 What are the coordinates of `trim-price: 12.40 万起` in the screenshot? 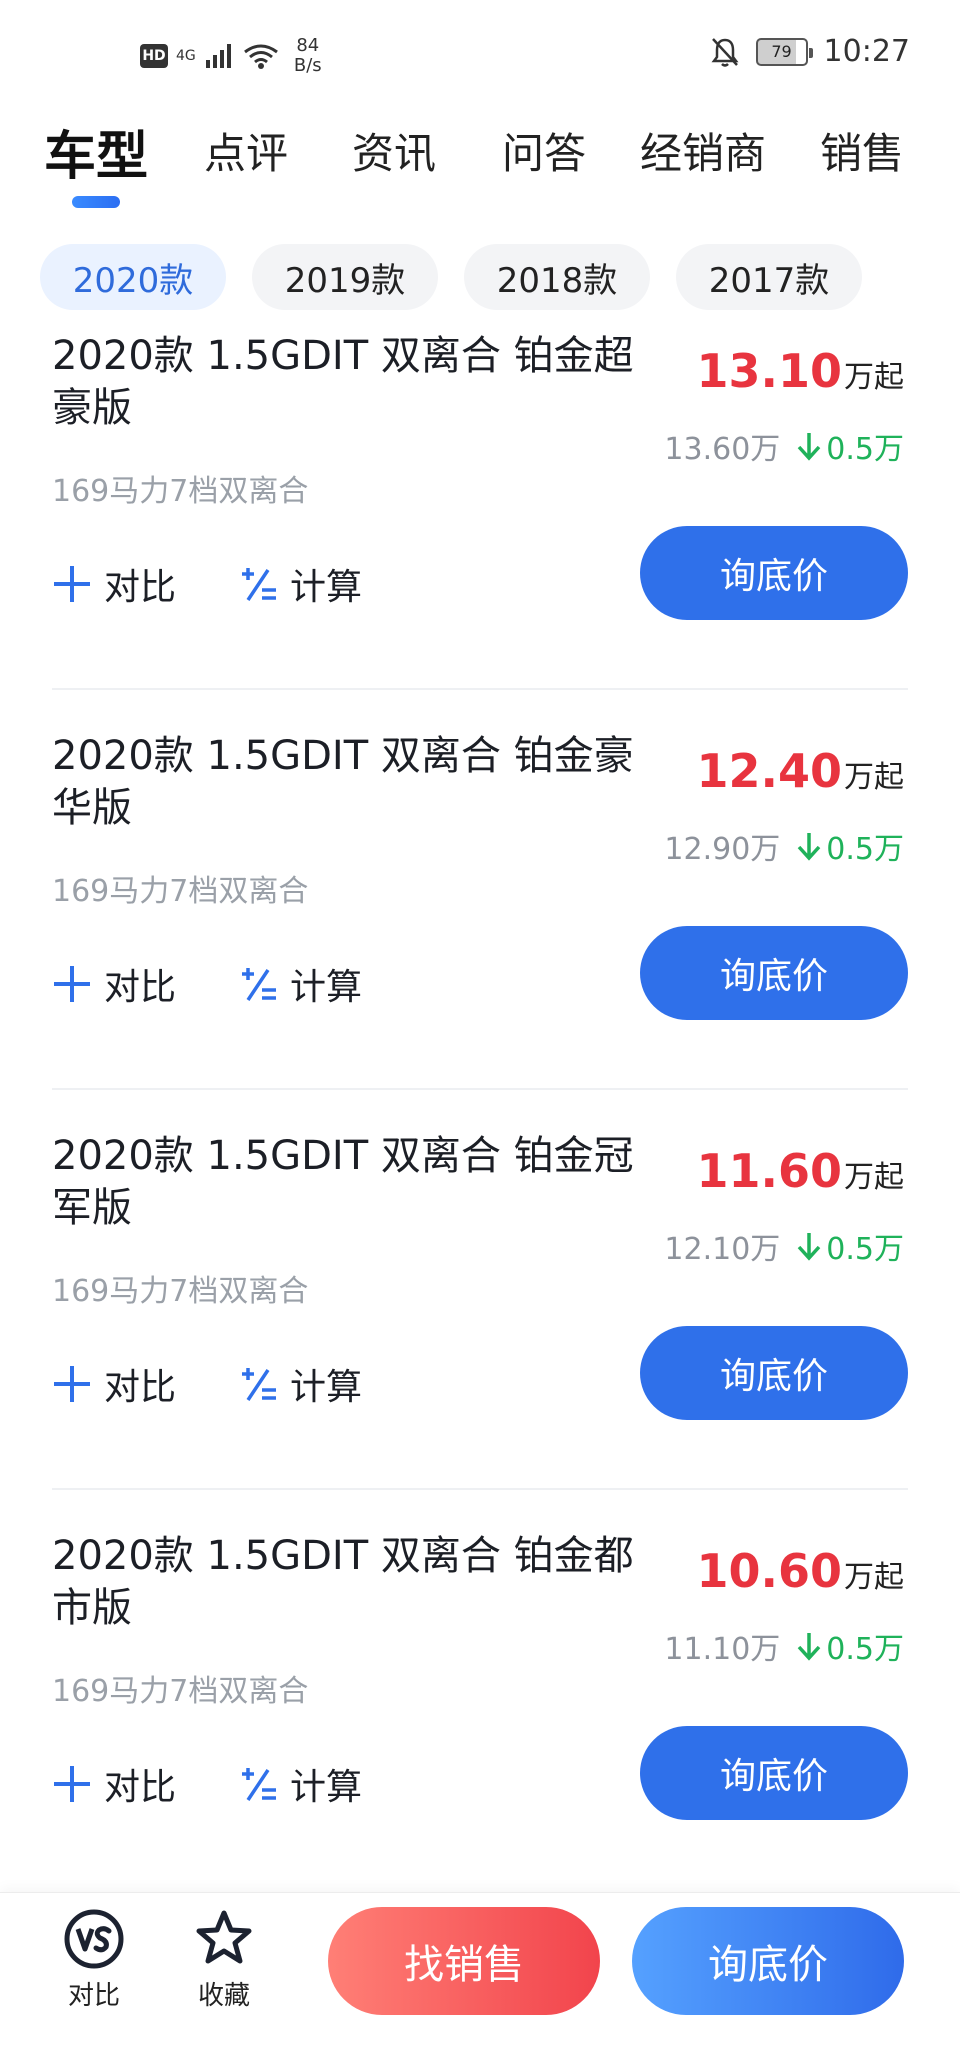 It's located at (800, 771).